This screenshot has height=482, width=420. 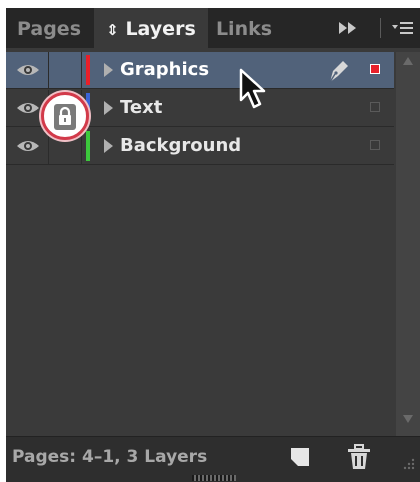 I want to click on new-layer-icon, so click(x=300, y=457).